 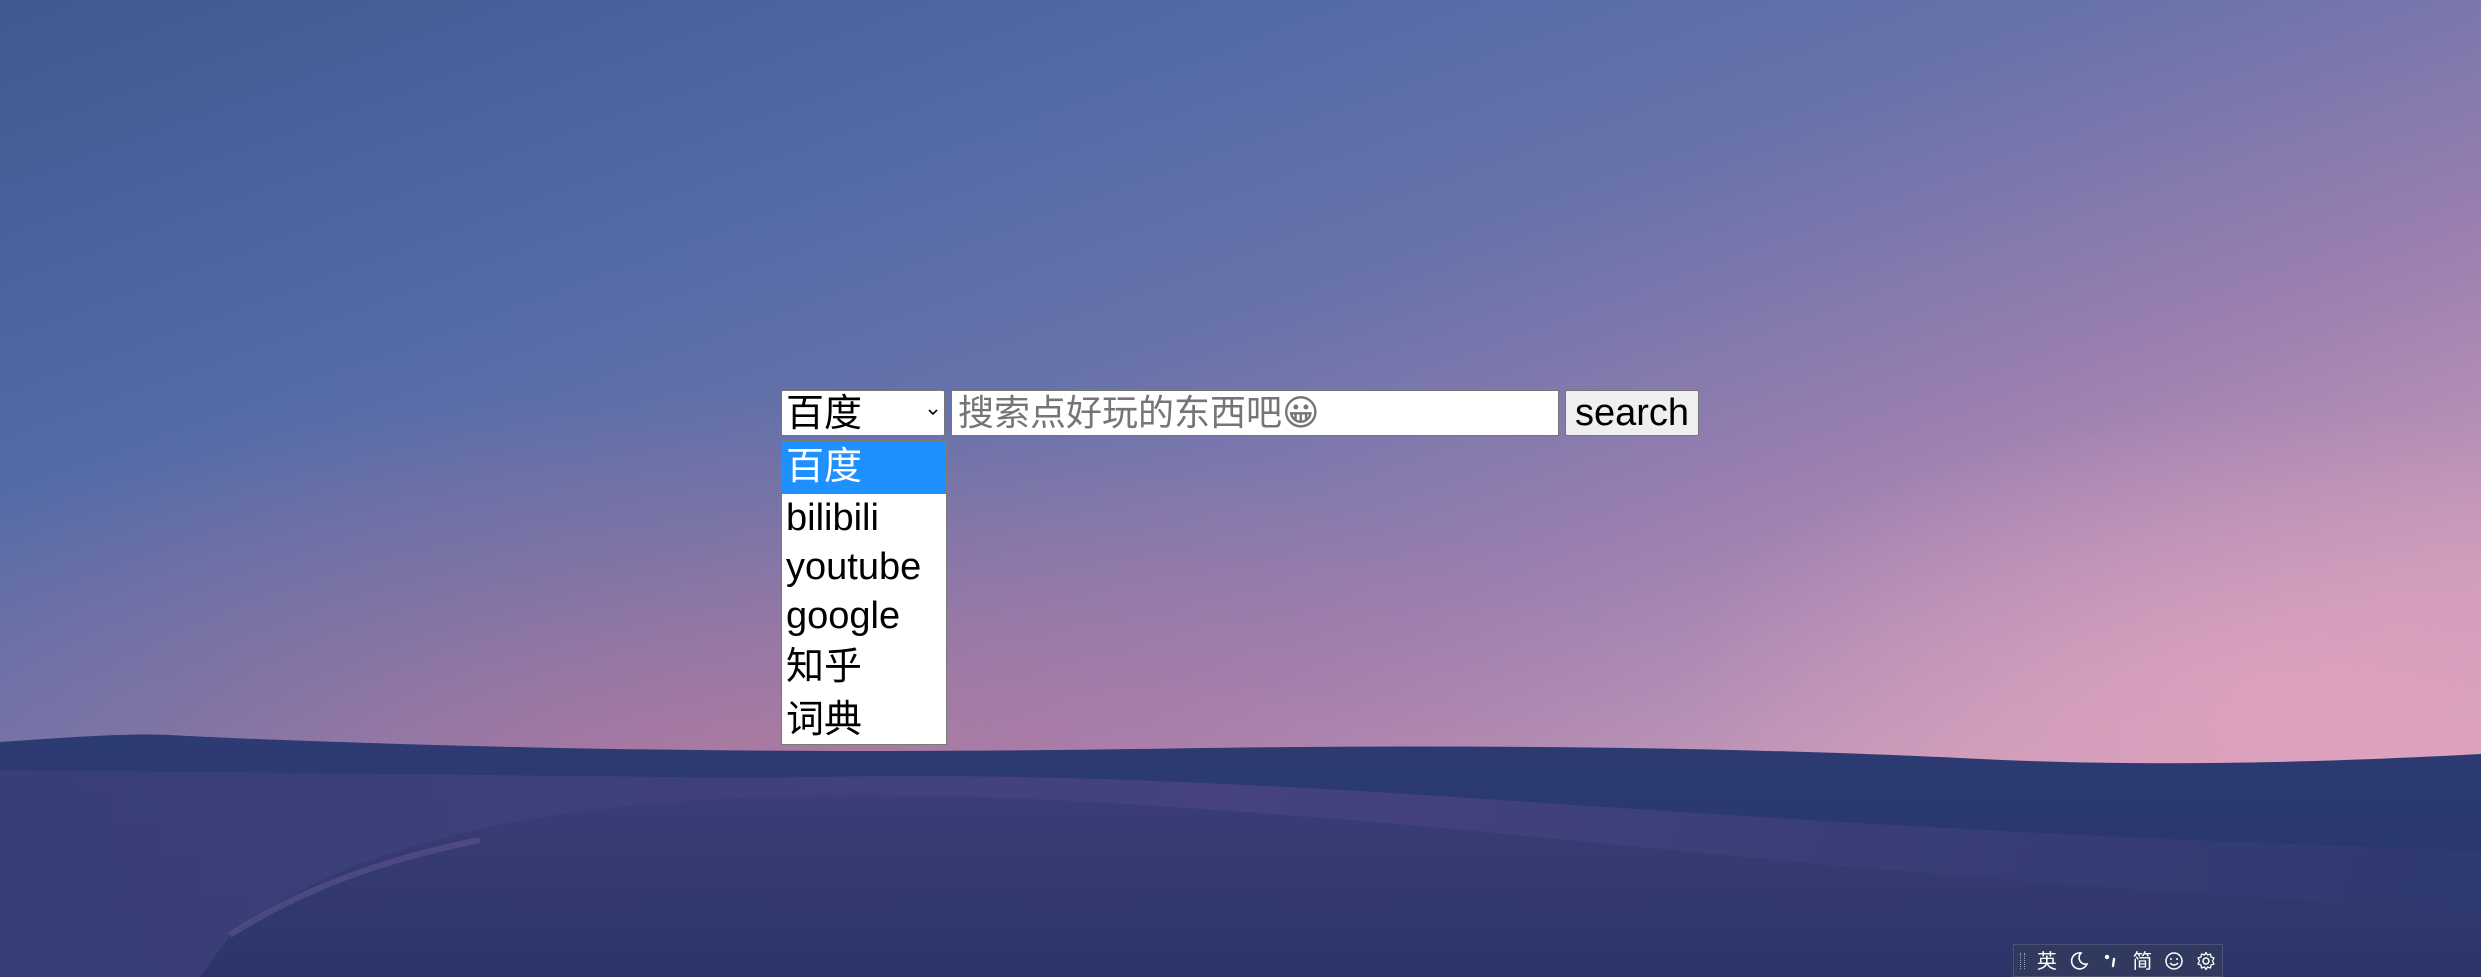 I want to click on search-input, so click(x=1255, y=413).